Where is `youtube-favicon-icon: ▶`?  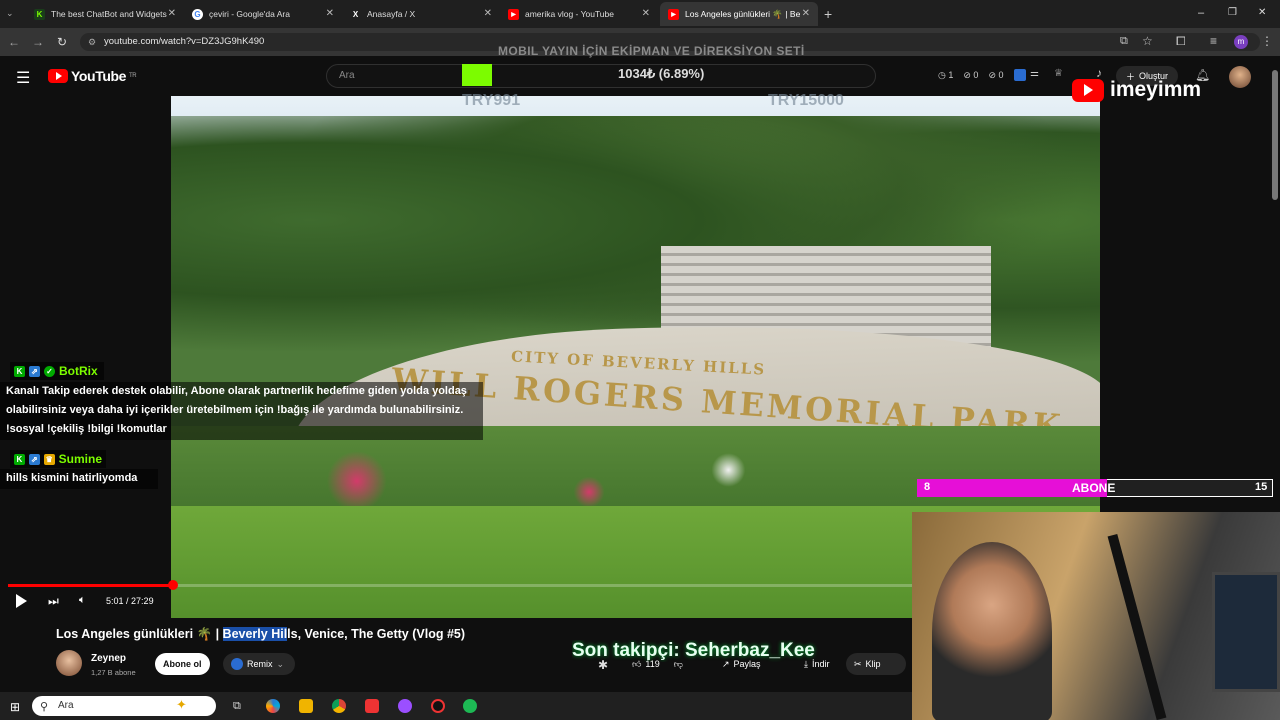 youtube-favicon-icon: ▶ is located at coordinates (513, 14).